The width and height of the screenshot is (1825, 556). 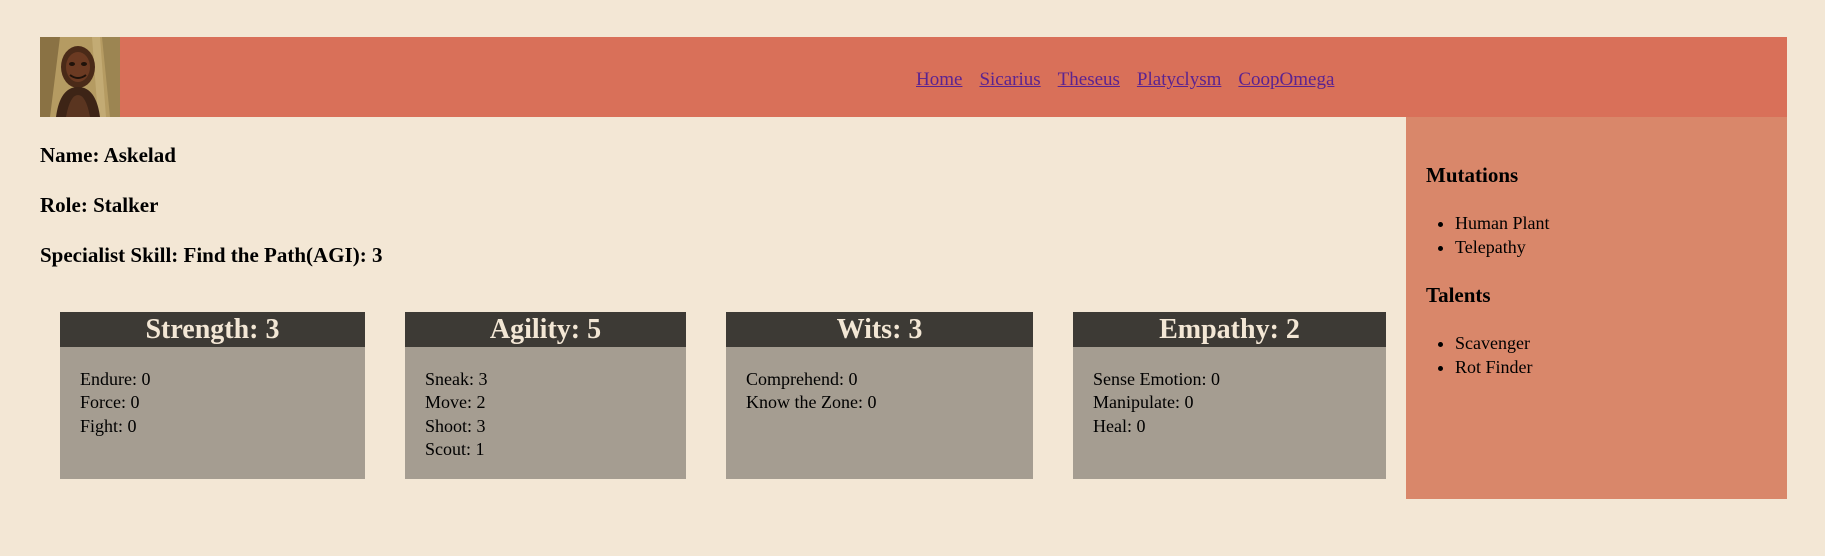 I want to click on talents-list: Scavenger Rot Finder, so click(x=1479, y=355).